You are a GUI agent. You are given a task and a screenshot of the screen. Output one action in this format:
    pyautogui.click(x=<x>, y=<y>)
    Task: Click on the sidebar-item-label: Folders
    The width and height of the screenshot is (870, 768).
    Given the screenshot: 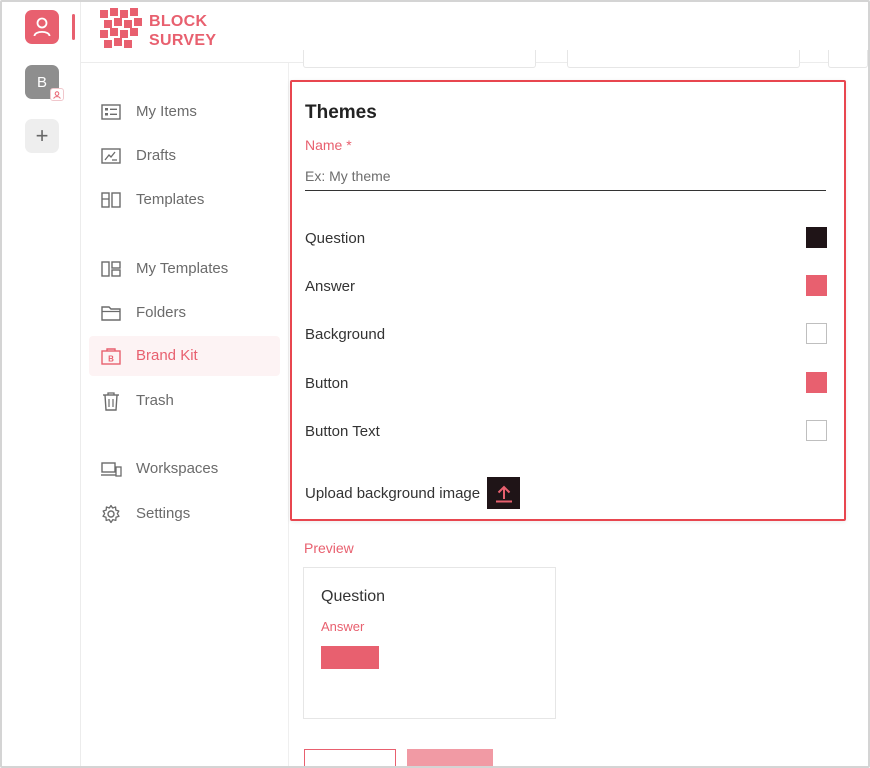 What is the action you would take?
    pyautogui.click(x=161, y=312)
    